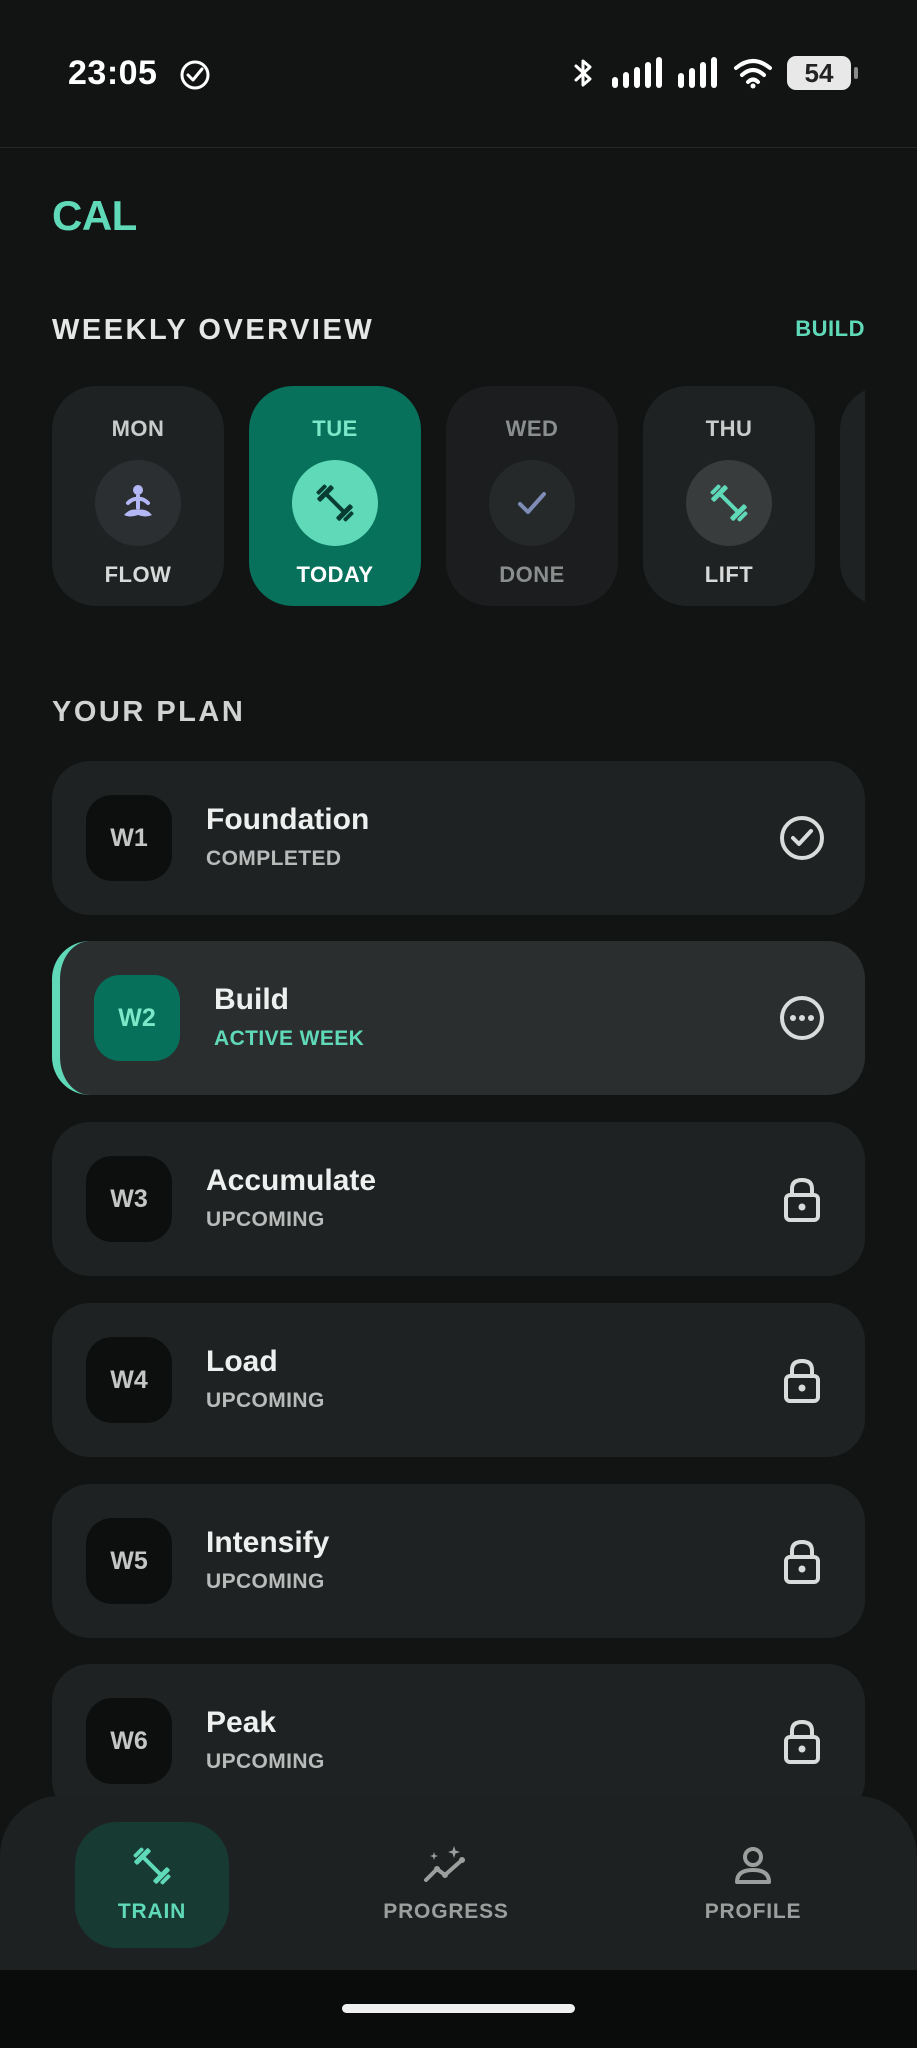 The image size is (917, 2048). I want to click on bottom-nav: TRAIN PROGRESS PROFILE, so click(458, 1883).